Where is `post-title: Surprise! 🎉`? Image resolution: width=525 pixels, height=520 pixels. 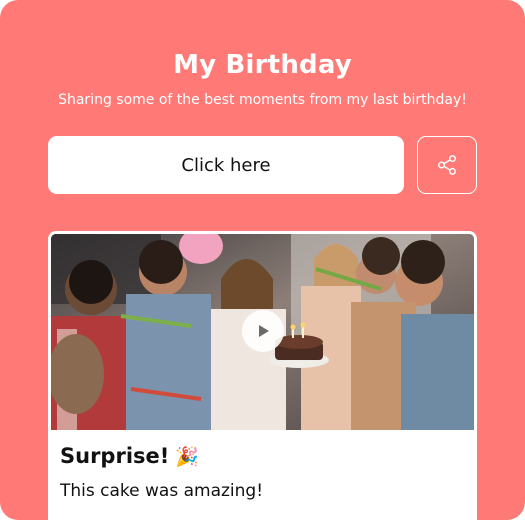 post-title: Surprise! 🎉 is located at coordinates (129, 456).